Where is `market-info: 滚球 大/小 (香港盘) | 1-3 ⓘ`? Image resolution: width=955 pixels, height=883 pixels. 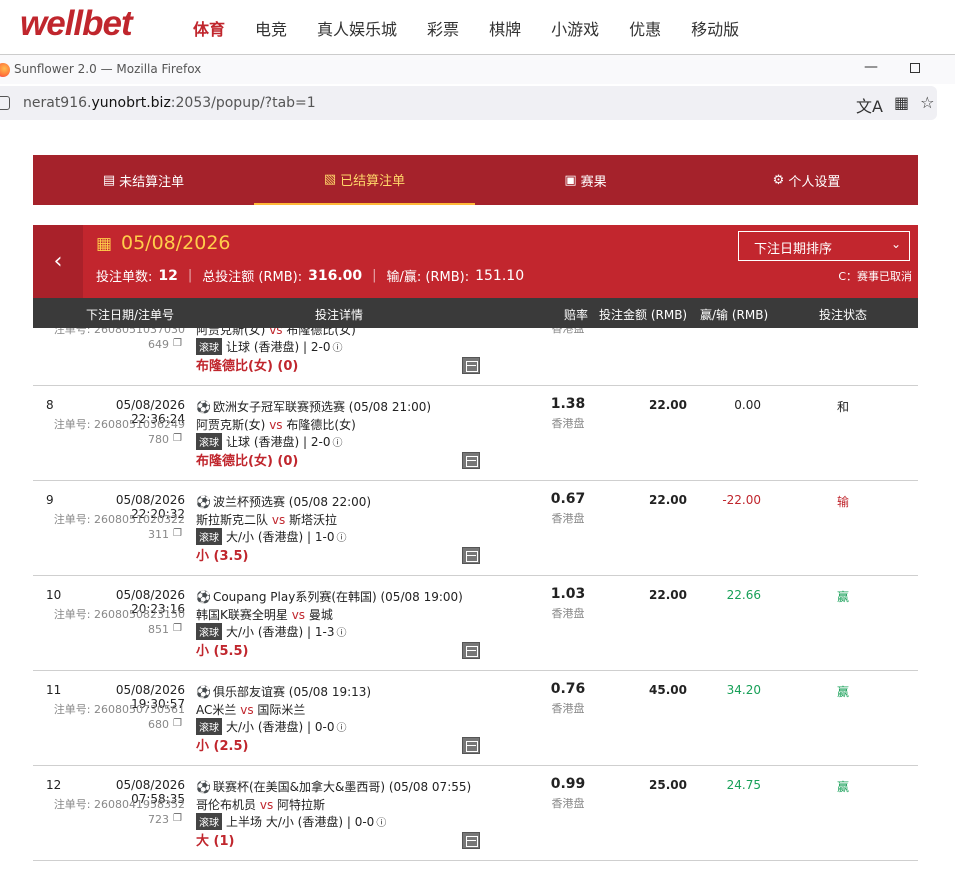 market-info: 滚球 大/小 (香港盘) | 1-3 ⓘ is located at coordinates (271, 631).